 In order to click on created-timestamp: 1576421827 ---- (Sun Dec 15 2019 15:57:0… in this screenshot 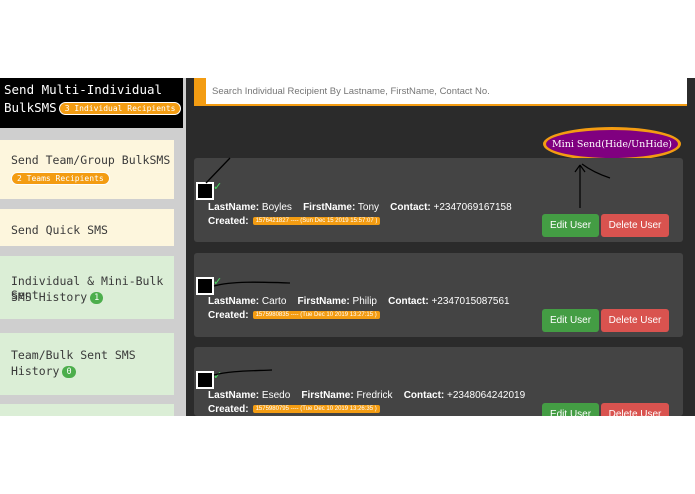, I will do `click(316, 221)`.